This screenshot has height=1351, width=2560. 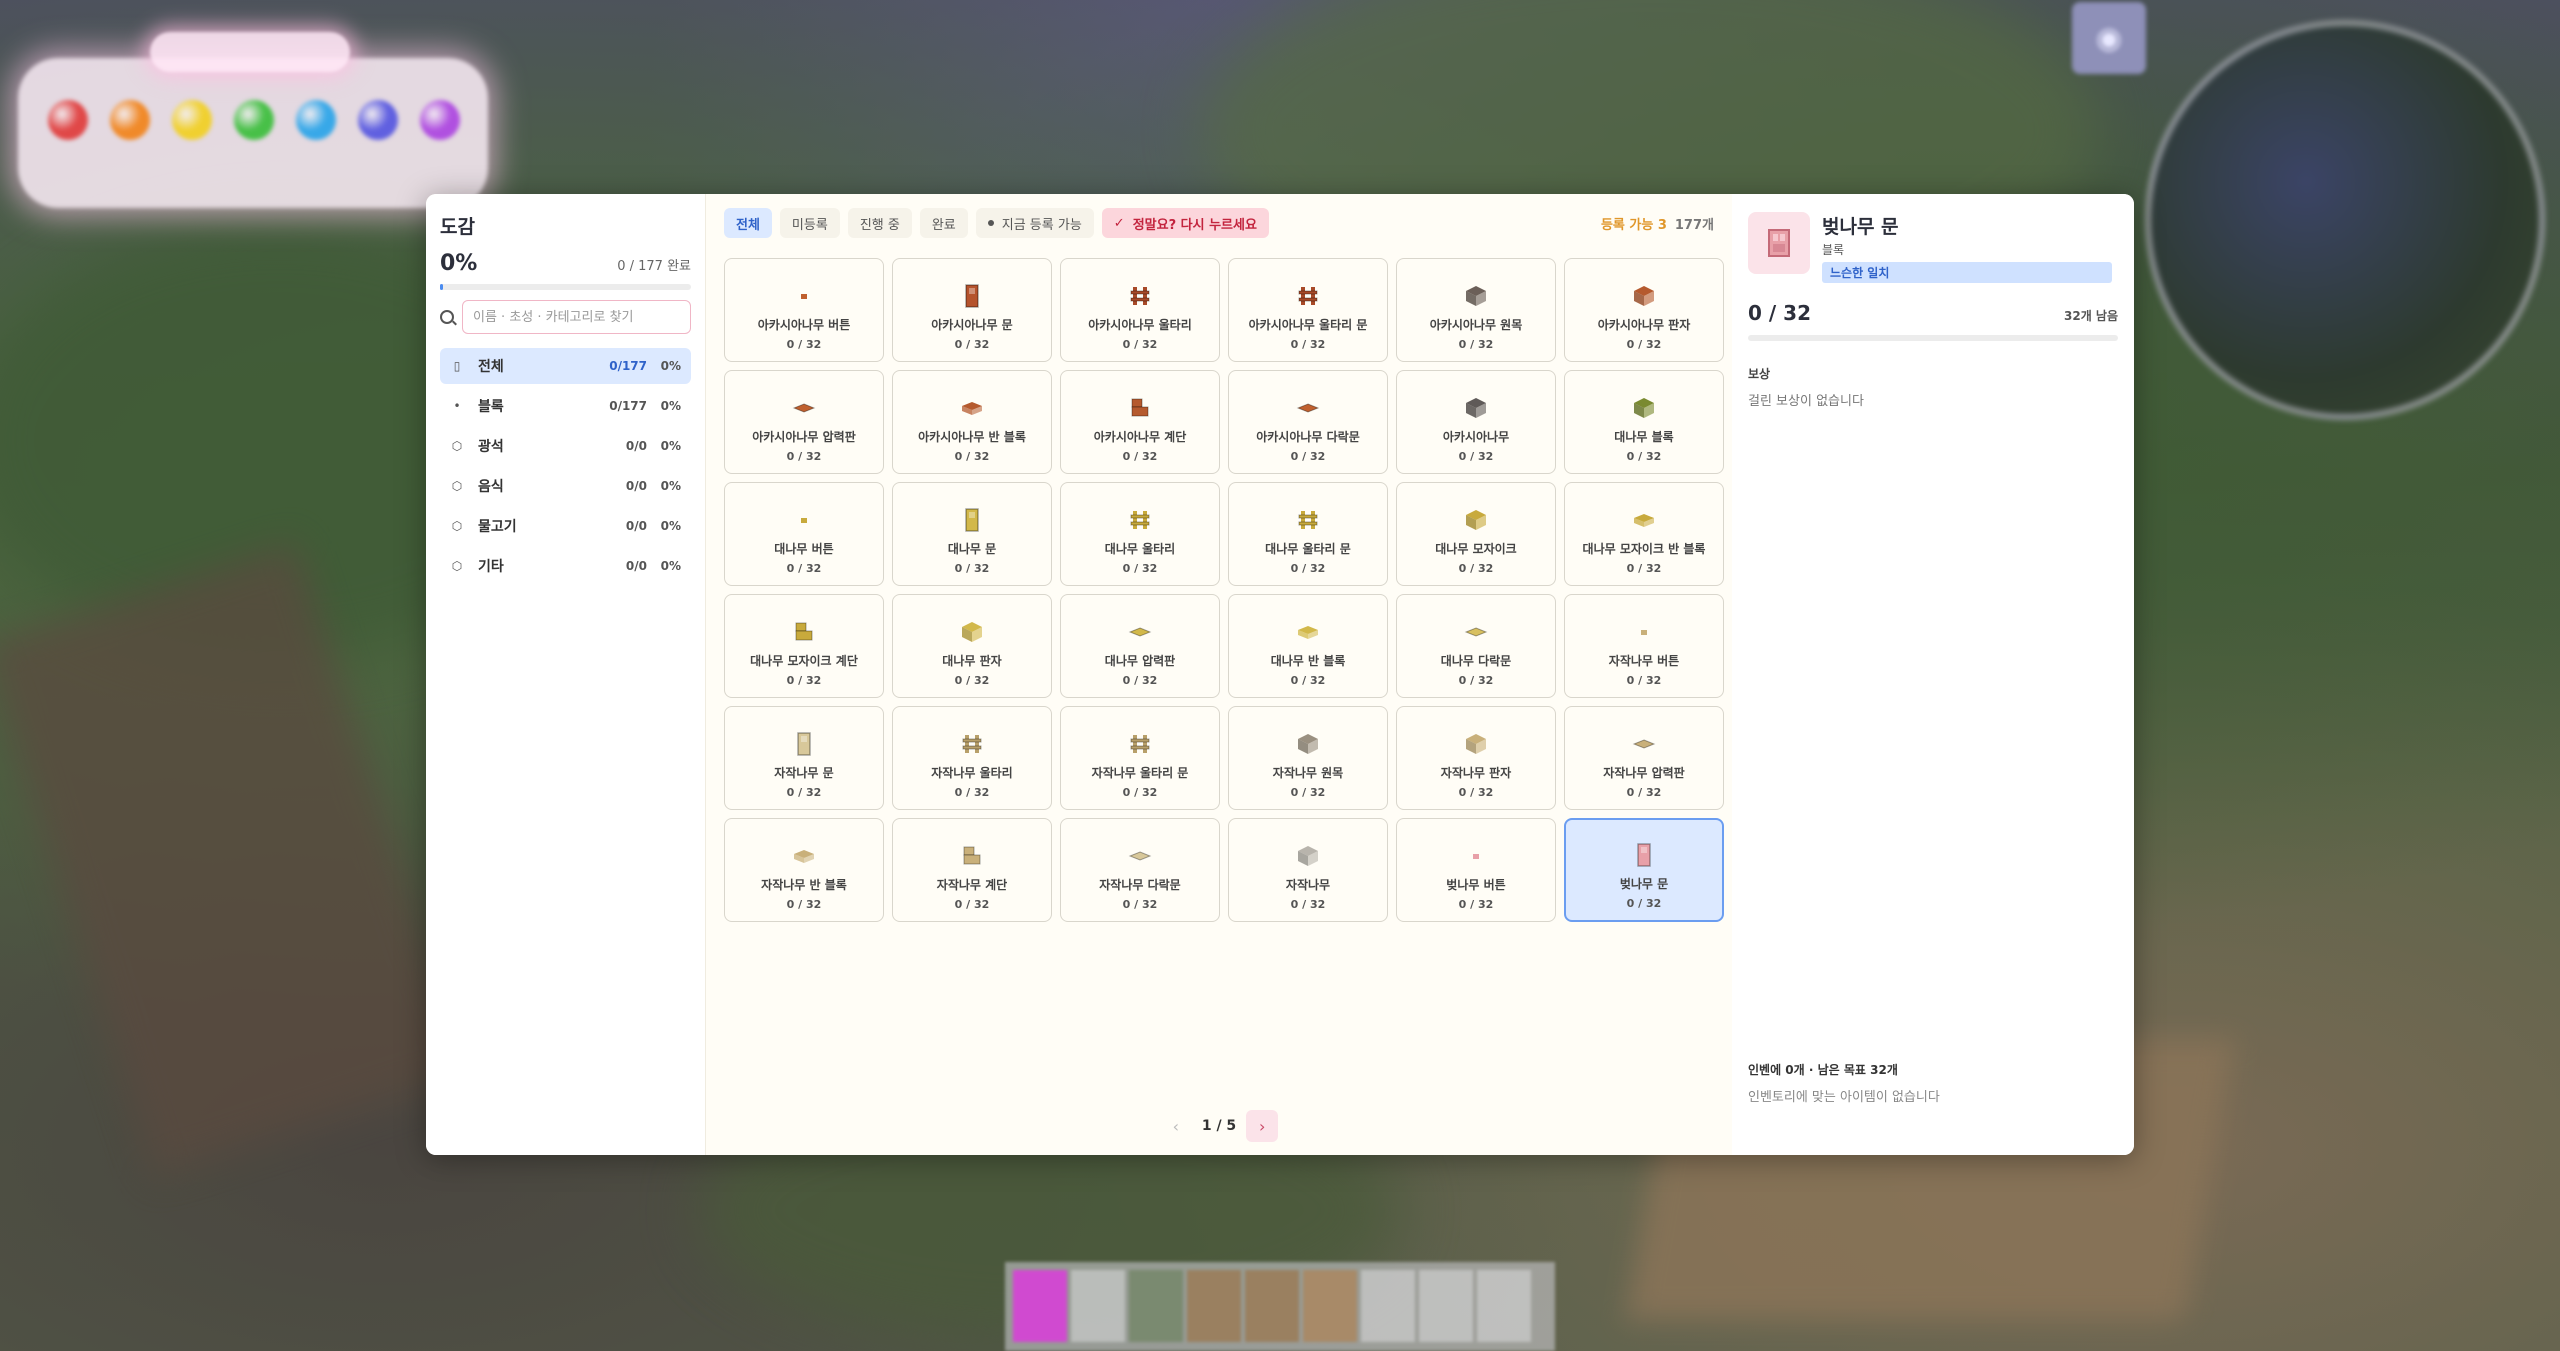 What do you see at coordinates (972, 296) in the screenshot?
I see `door-icon` at bounding box center [972, 296].